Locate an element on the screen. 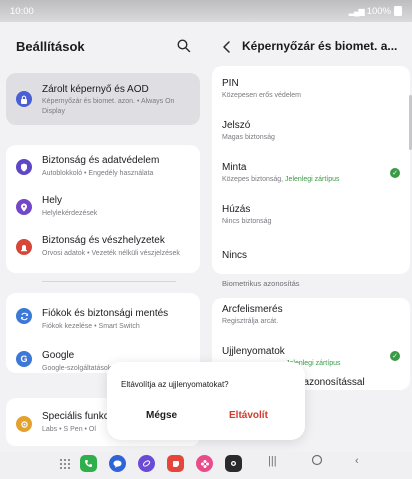  lock-option-none: Nincs is located at coordinates (311, 252).